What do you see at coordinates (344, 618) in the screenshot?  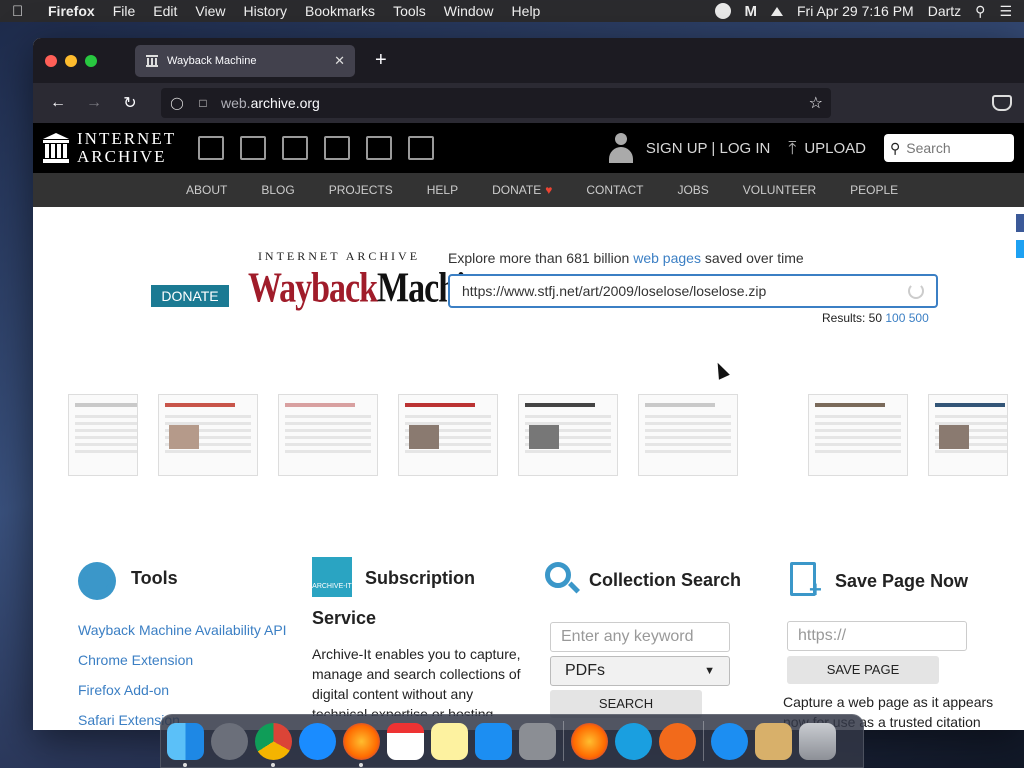 I see `subscription-heading-line2: Service` at bounding box center [344, 618].